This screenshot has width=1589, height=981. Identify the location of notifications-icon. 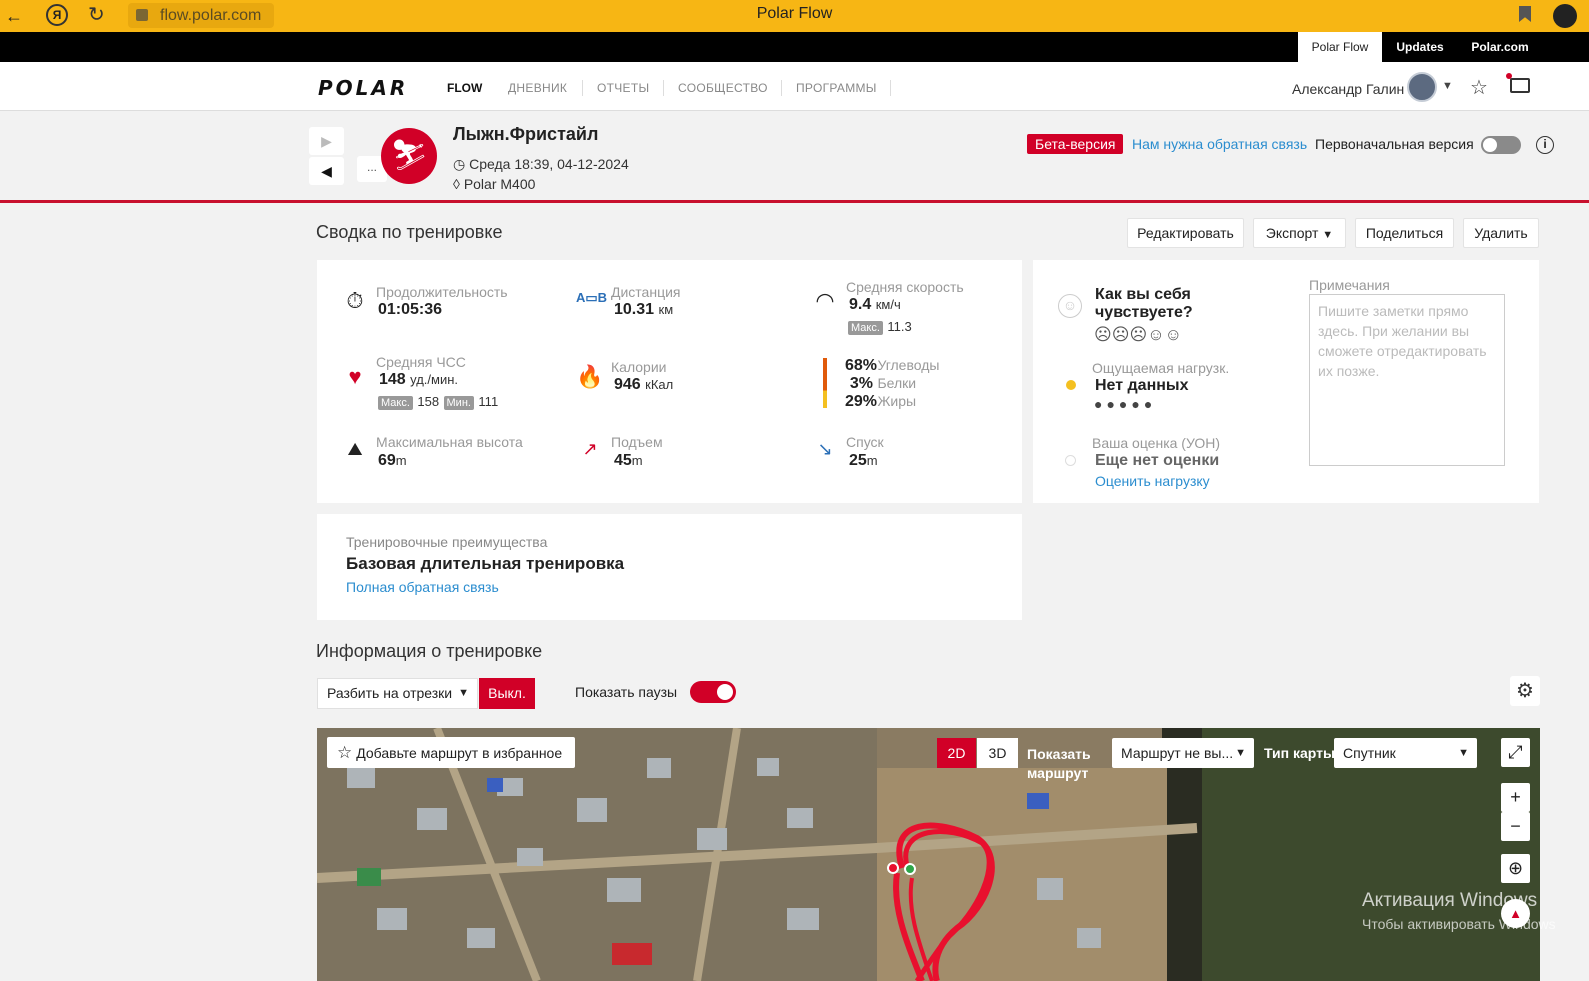
(1518, 83).